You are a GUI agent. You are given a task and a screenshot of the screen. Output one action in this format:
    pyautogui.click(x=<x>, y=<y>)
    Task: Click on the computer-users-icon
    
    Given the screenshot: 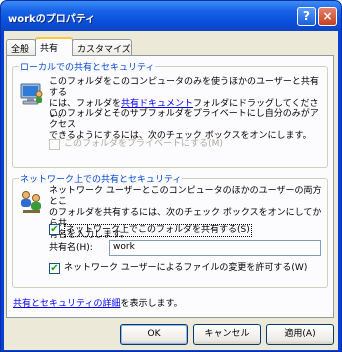 What is the action you would take?
    pyautogui.click(x=31, y=94)
    